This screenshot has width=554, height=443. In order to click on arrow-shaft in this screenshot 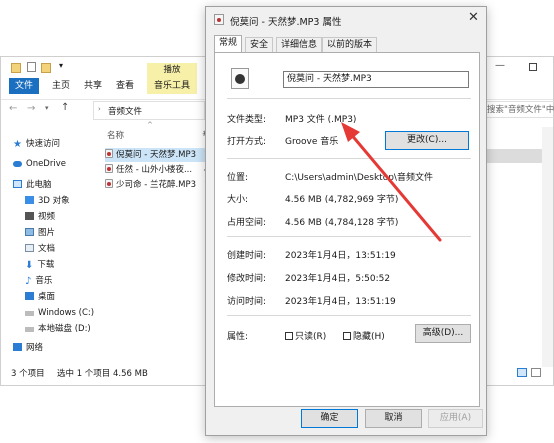, I will do `click(395, 186)`.